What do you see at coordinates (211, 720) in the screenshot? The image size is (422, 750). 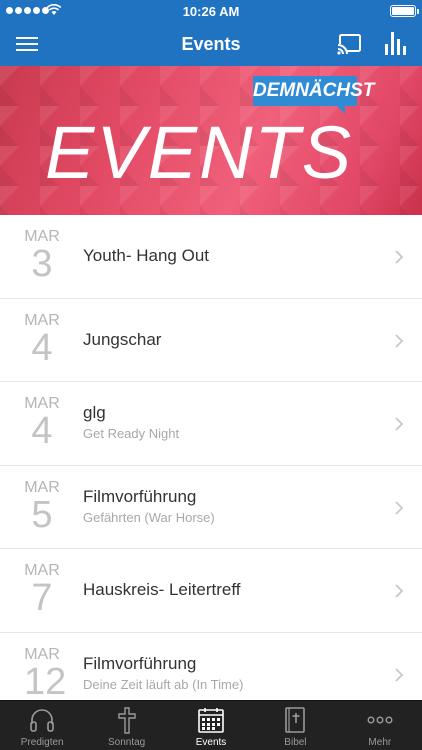 I see `calendar-icon` at bounding box center [211, 720].